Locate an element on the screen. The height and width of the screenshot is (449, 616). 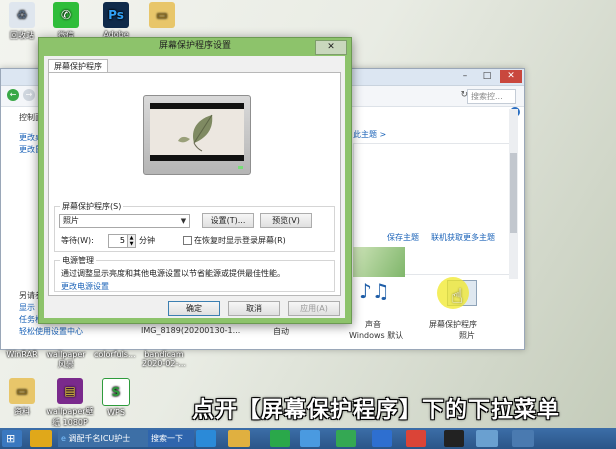
change-power-settings-link: 更改电源设置 is located at coordinates (85, 286).